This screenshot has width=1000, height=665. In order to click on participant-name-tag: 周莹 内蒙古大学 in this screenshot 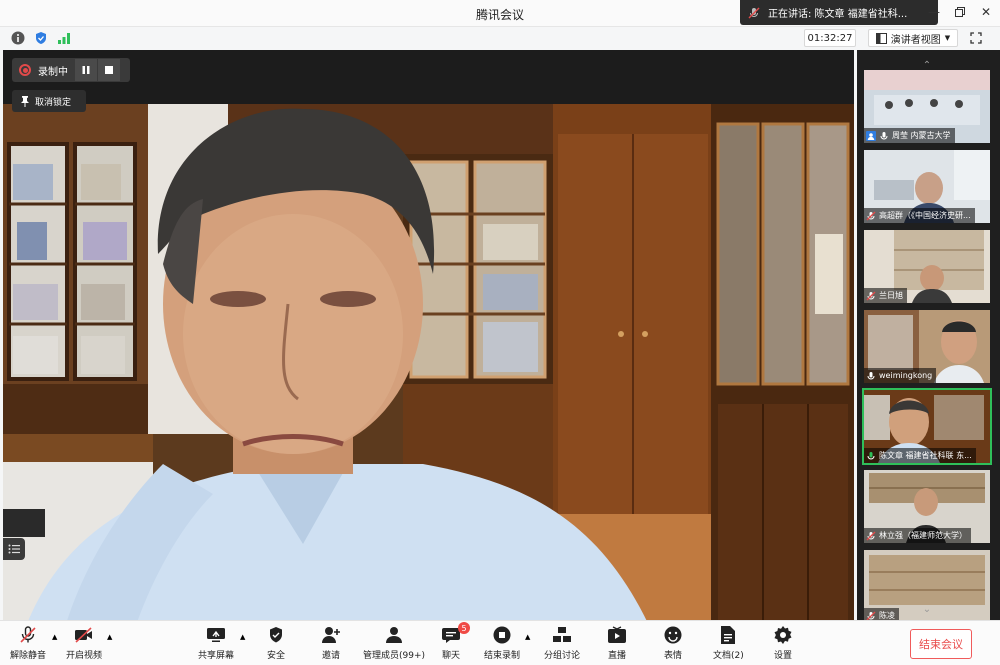, I will do `click(909, 135)`.